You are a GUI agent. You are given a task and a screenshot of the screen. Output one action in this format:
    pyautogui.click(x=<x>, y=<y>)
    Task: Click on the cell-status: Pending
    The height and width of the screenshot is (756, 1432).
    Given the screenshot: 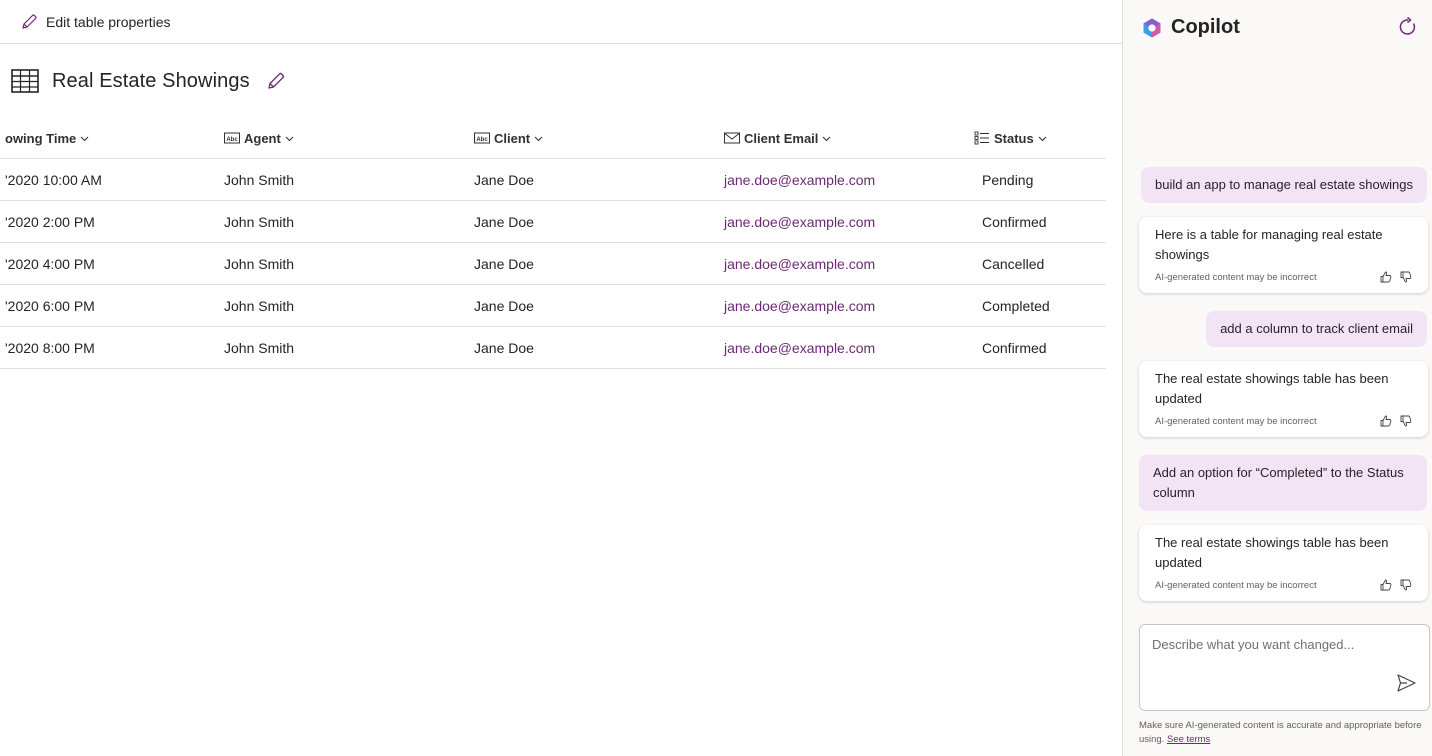 What is the action you would take?
    pyautogui.click(x=1007, y=180)
    